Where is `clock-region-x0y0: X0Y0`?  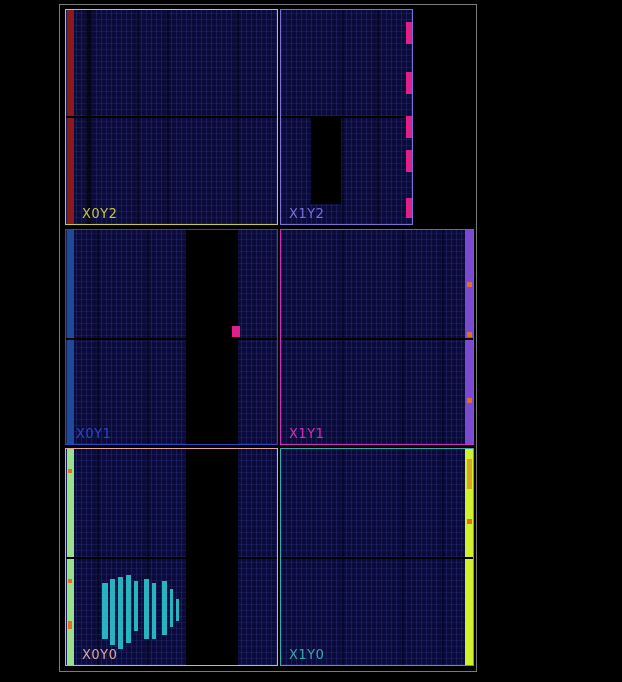 clock-region-x0y0: X0Y0 is located at coordinates (171, 557).